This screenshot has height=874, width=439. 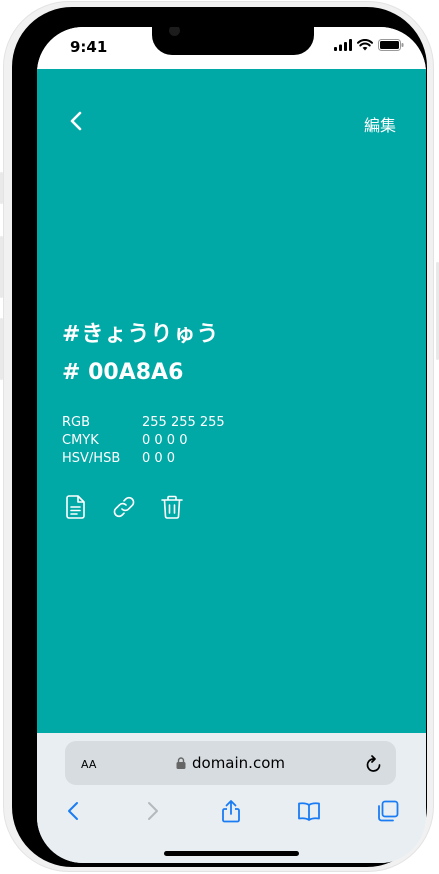 I want to click on browser-toolbar, so click(x=231, y=811).